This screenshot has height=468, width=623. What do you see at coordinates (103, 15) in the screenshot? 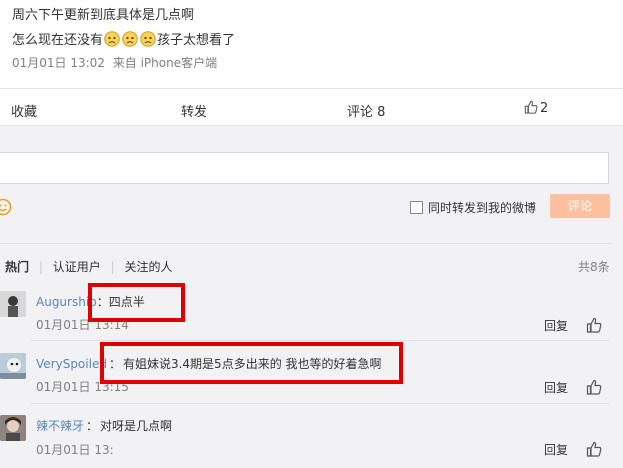
I see `post-text-line1: 周六下午更新到底具体是几点啊` at bounding box center [103, 15].